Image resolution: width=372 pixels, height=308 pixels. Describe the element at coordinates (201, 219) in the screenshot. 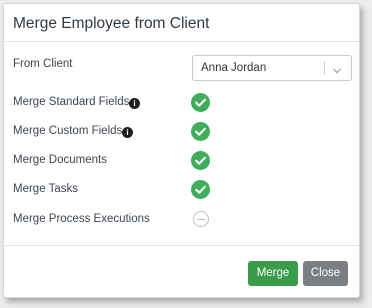

I see `empty-circle-icon` at that location.